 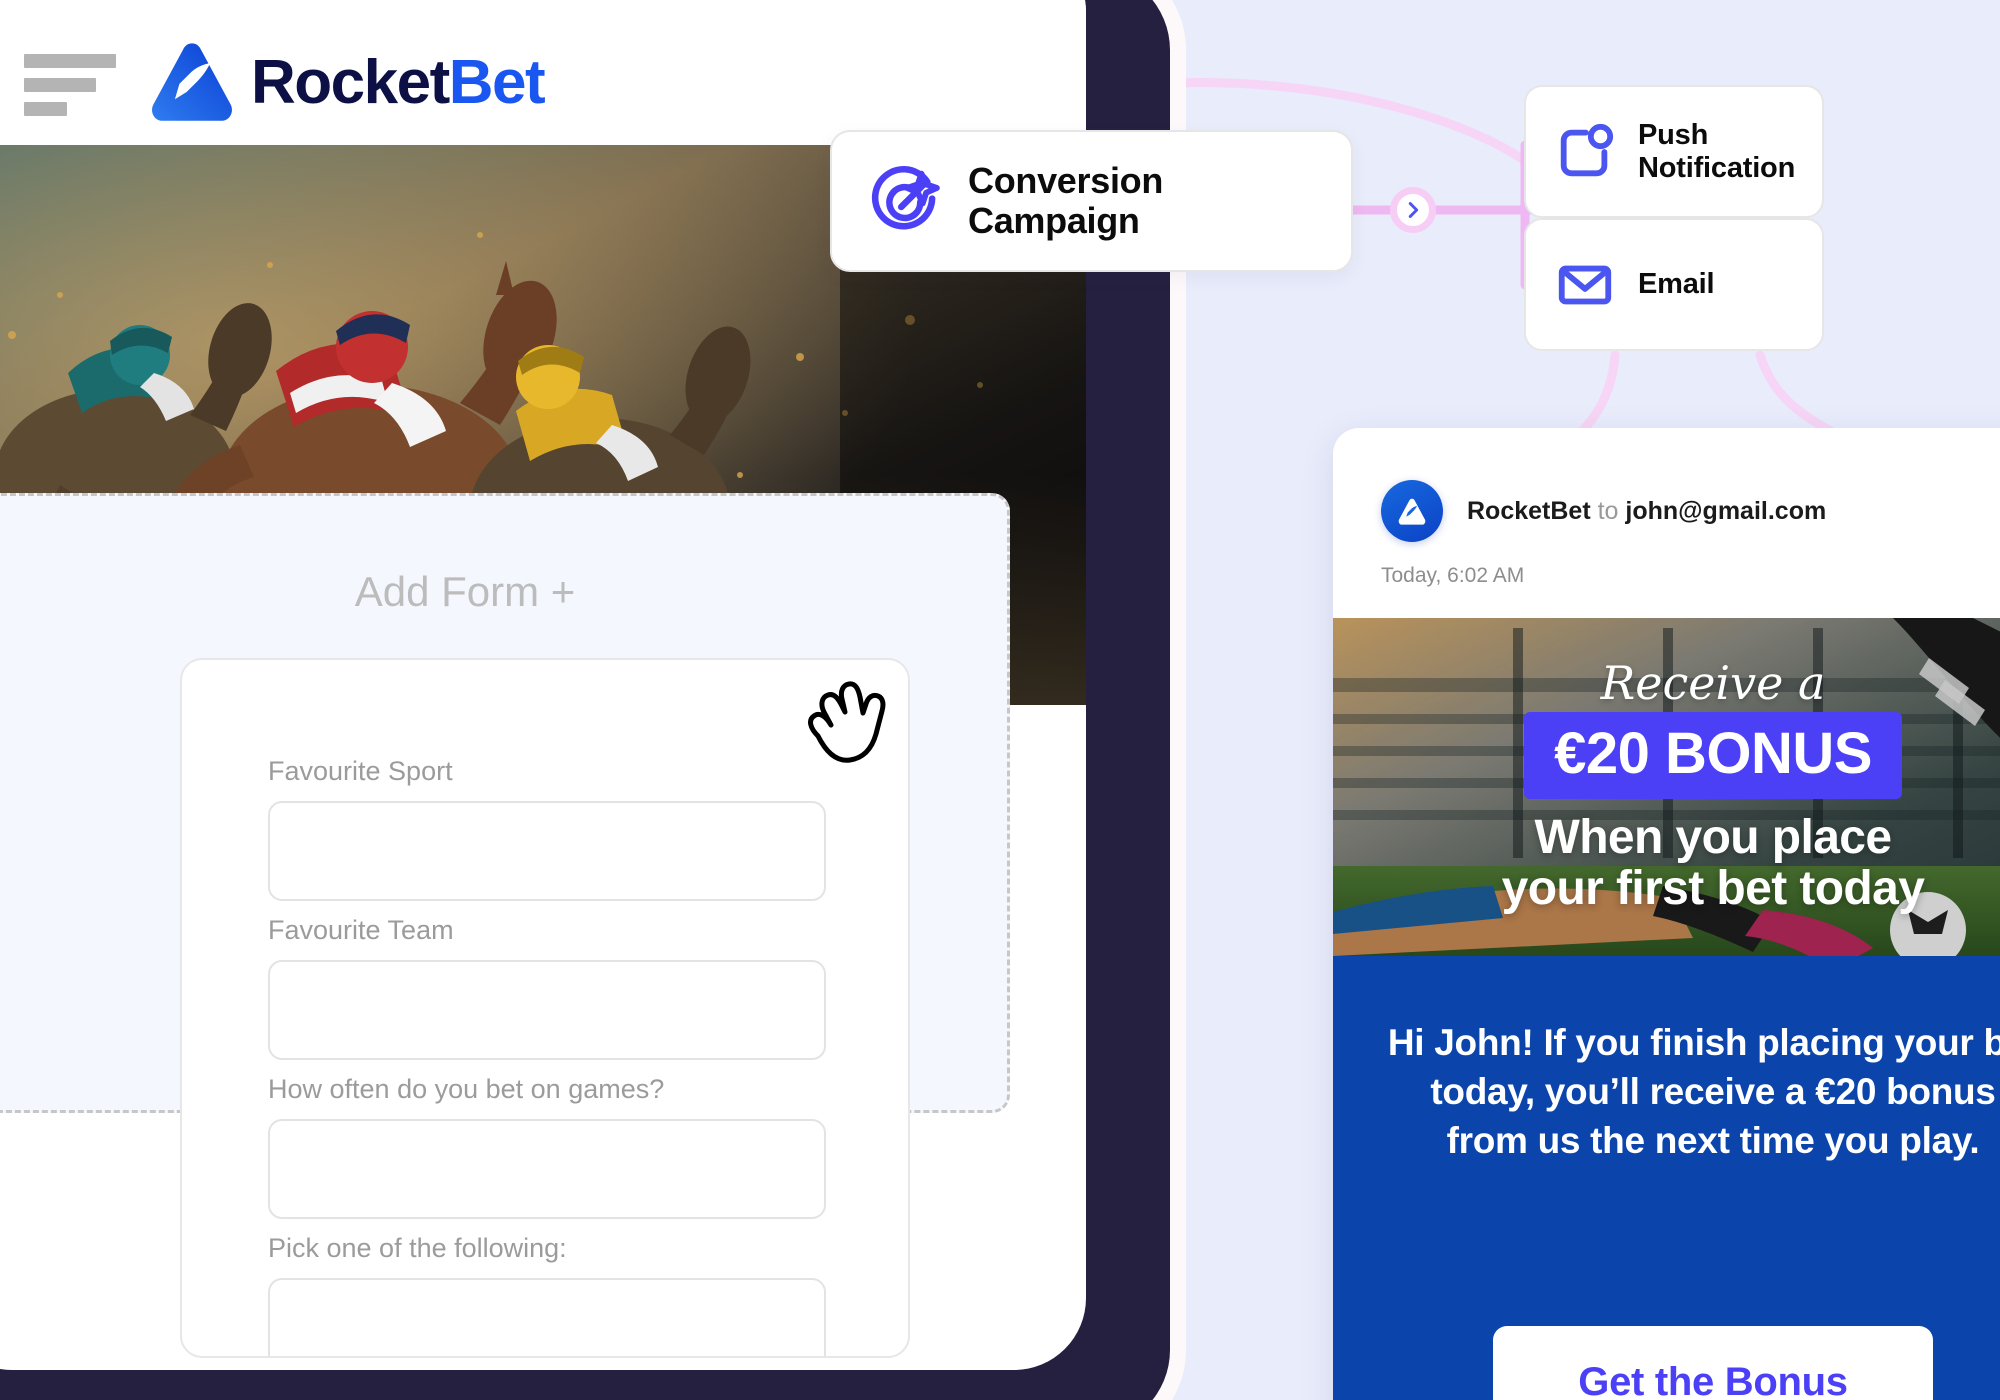 What do you see at coordinates (1673, 135) in the screenshot?
I see `push-label-line1: Push` at bounding box center [1673, 135].